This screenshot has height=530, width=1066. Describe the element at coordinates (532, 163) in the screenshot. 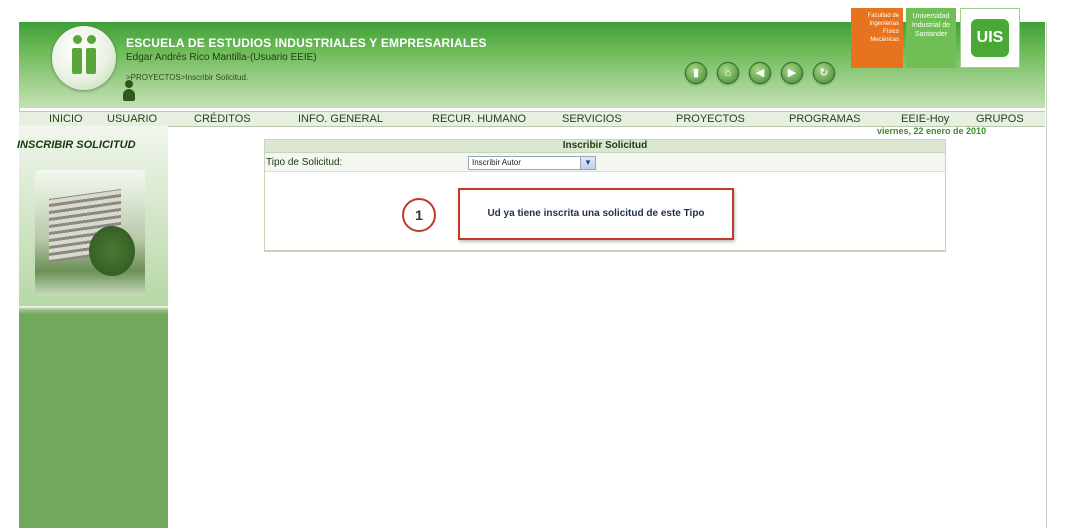

I see `request-type-select: Inscribir Autor ▼` at that location.